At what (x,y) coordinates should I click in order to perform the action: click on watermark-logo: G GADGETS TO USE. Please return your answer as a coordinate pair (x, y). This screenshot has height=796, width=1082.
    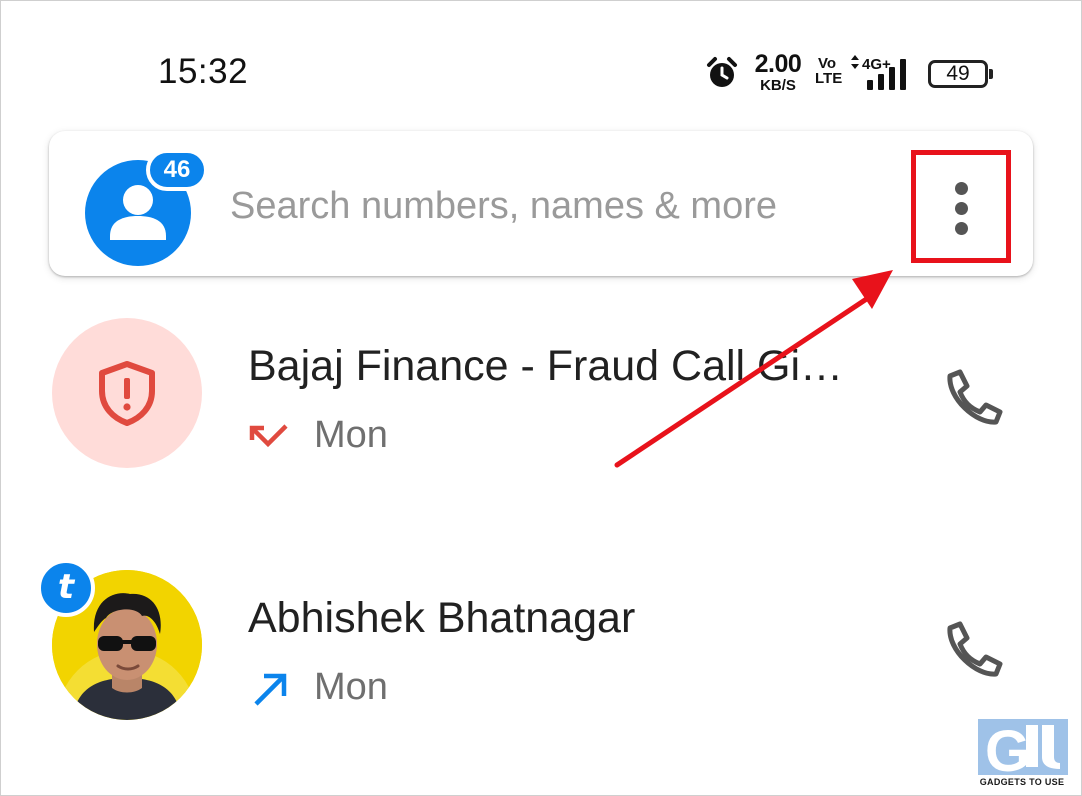
    Looking at the image, I should click on (1022, 755).